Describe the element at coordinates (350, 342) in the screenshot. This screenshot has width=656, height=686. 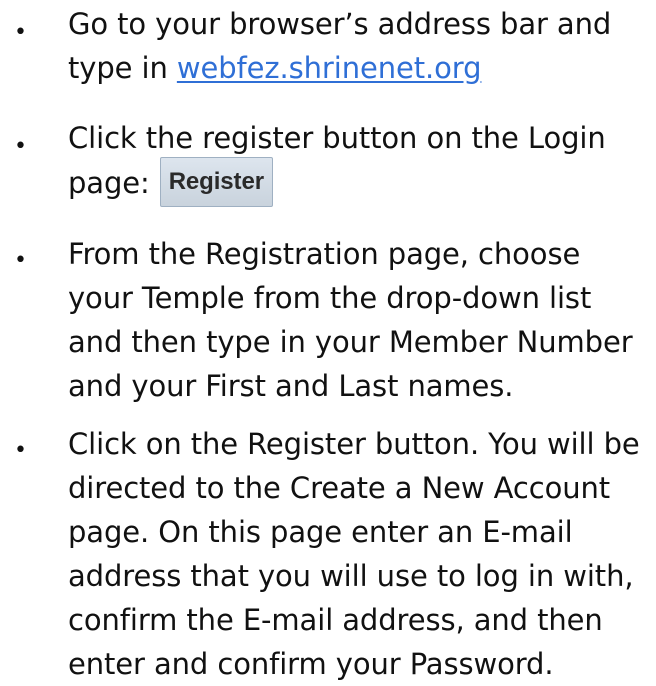
I see `step-3-line-3: and then type in your Member Number` at that location.